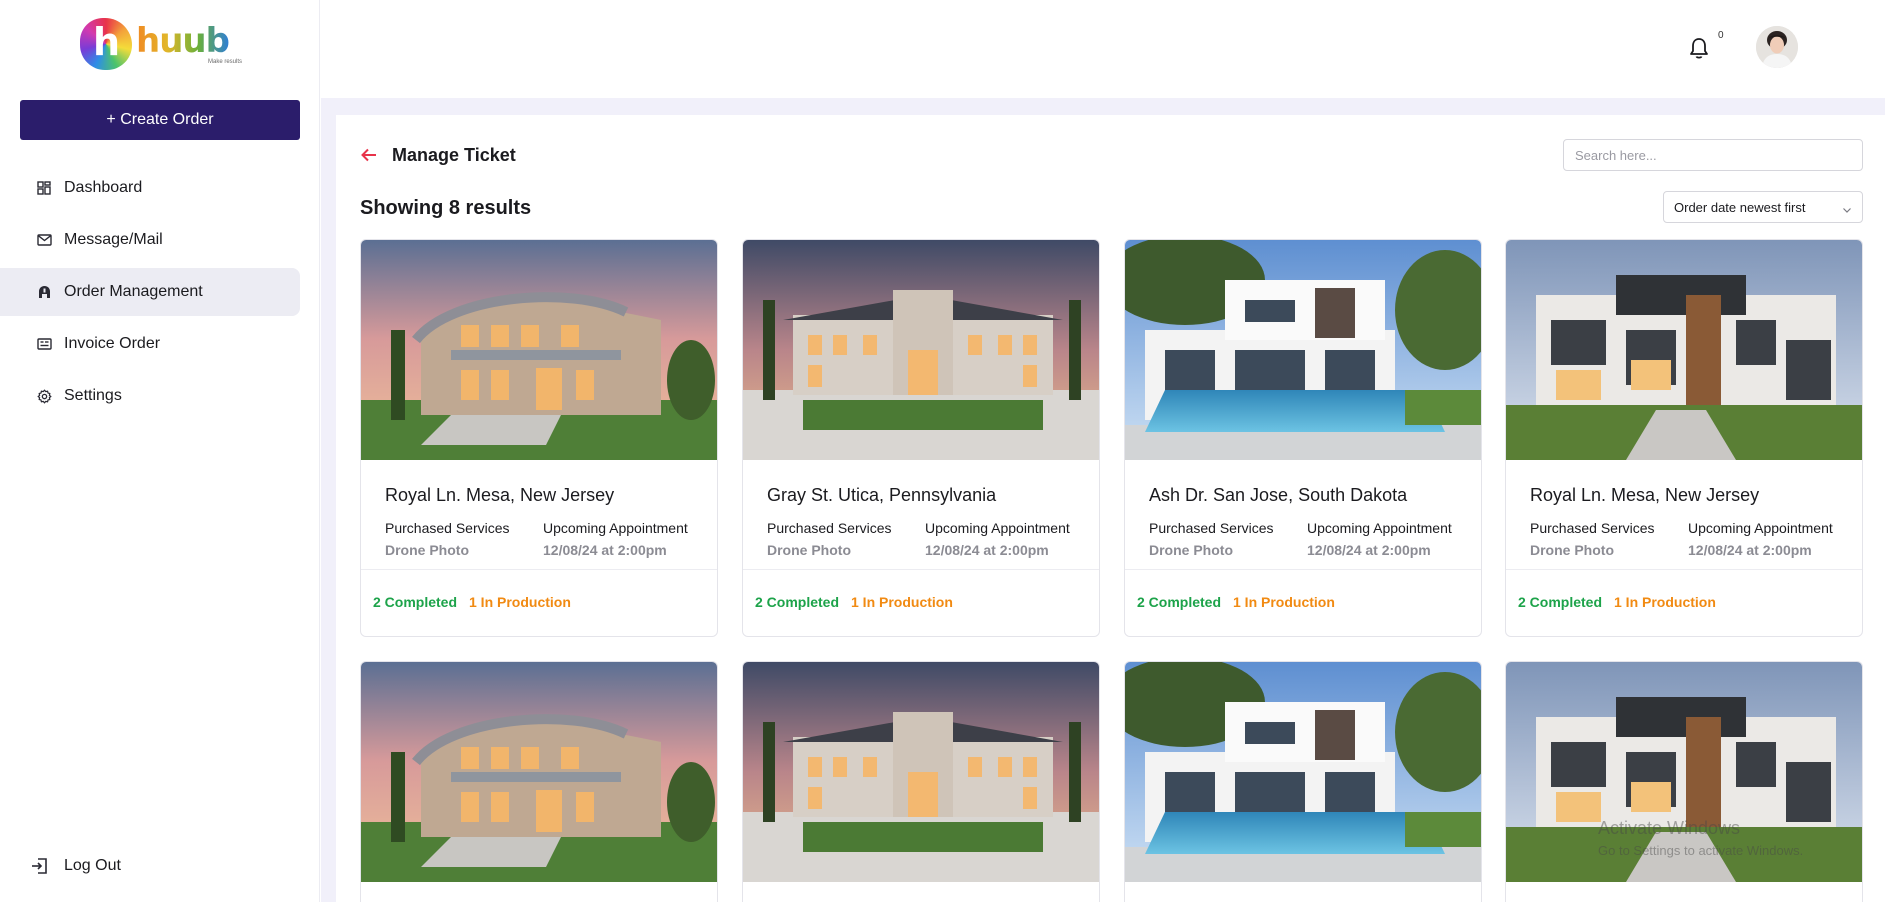  I want to click on logout-icon, so click(40, 866).